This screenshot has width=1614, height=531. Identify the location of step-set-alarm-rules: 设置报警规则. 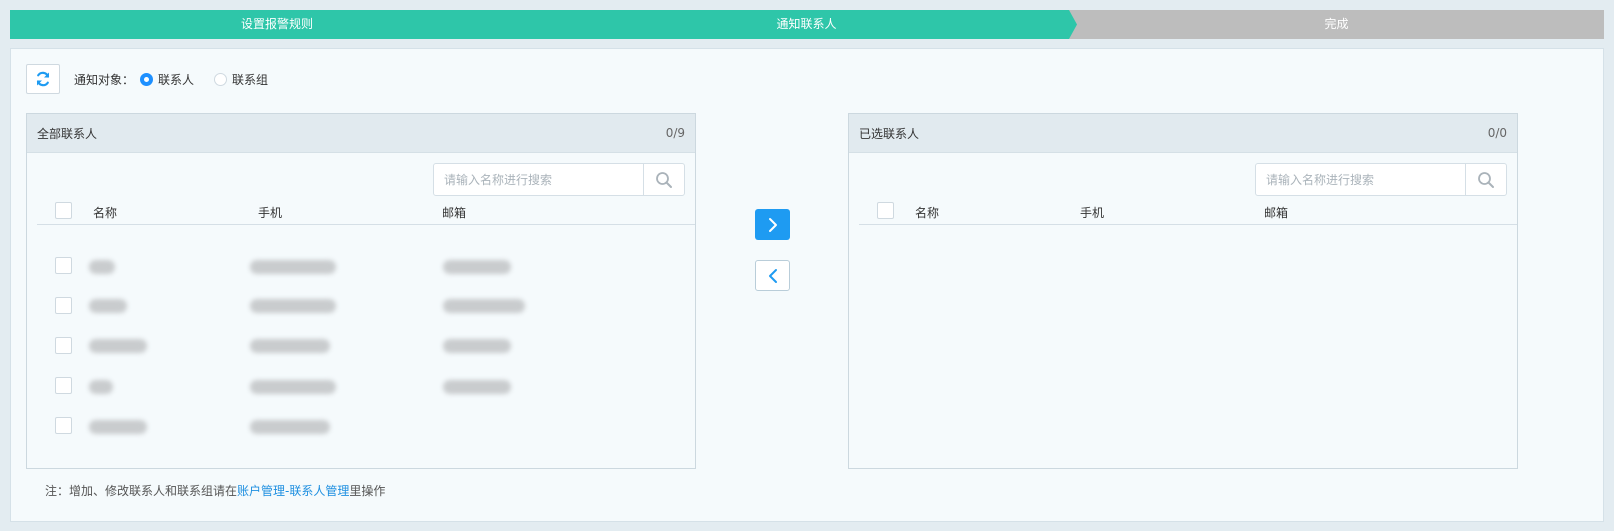
(277, 24).